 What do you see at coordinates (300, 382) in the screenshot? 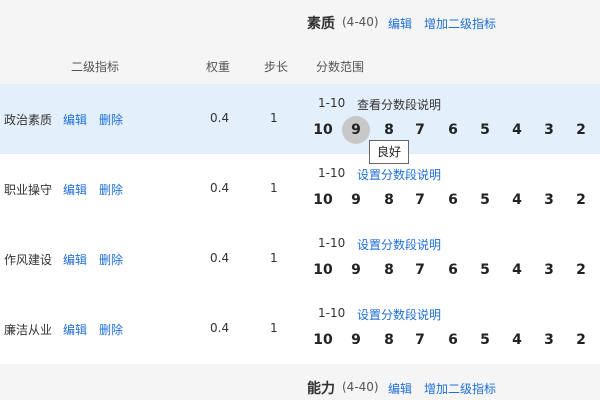
I see `section-header-ability: 能力 (4-40) 编辑 增加二级指标` at bounding box center [300, 382].